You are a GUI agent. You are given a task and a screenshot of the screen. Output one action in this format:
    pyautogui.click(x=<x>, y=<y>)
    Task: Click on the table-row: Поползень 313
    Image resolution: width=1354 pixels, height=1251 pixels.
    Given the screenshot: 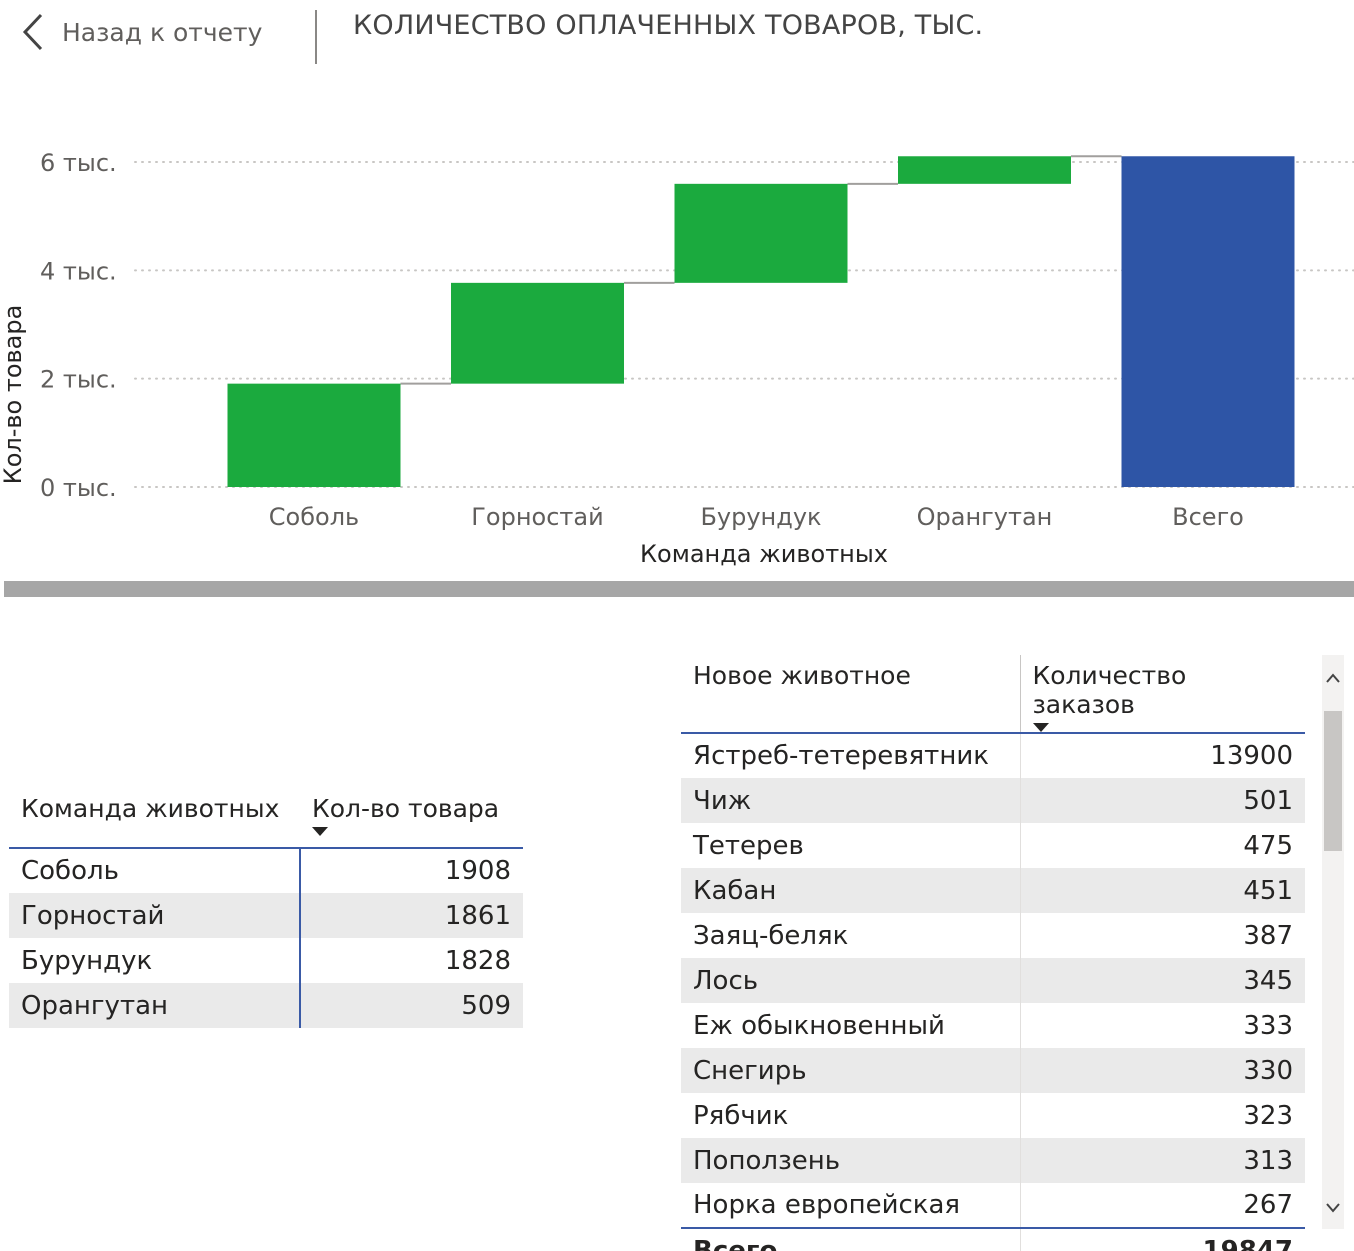 What is the action you would take?
    pyautogui.click(x=993, y=1160)
    